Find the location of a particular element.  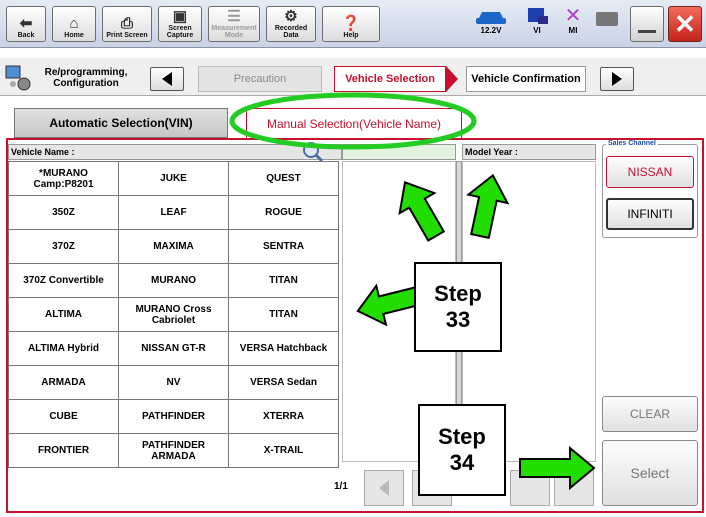

step-34-label: Step is located at coordinates (462, 436).